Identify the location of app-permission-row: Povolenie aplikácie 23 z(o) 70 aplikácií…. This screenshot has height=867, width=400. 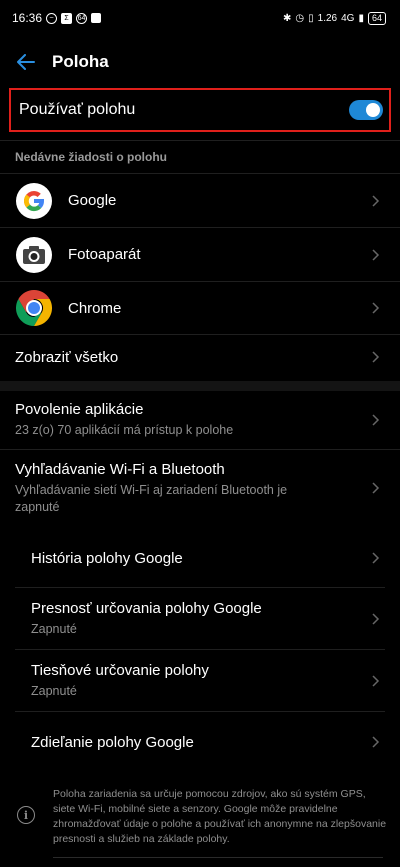
(200, 420).